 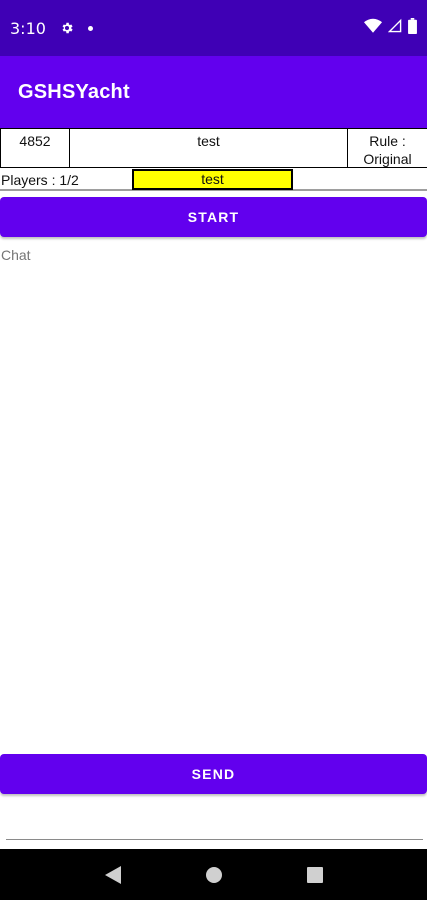 What do you see at coordinates (90, 28) in the screenshot?
I see `notification-dot-icon` at bounding box center [90, 28].